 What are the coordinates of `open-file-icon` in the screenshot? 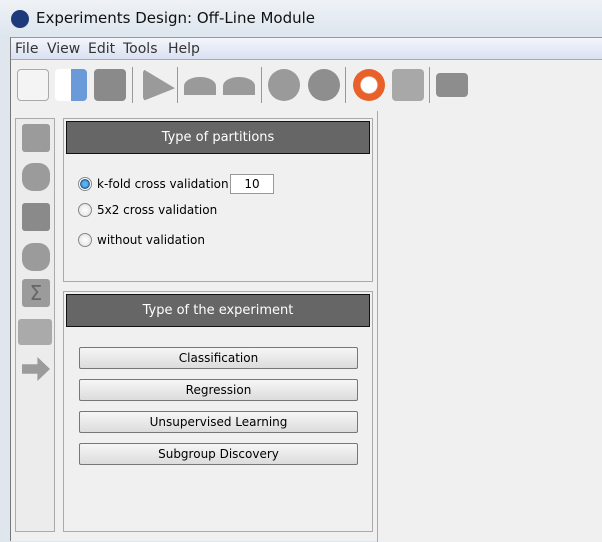 It's located at (71, 85).